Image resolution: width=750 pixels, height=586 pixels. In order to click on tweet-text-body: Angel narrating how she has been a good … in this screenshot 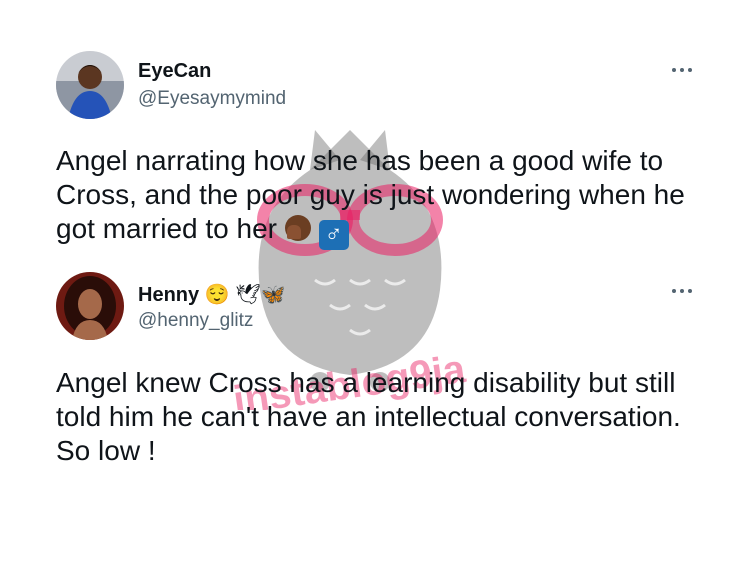, I will do `click(370, 194)`.